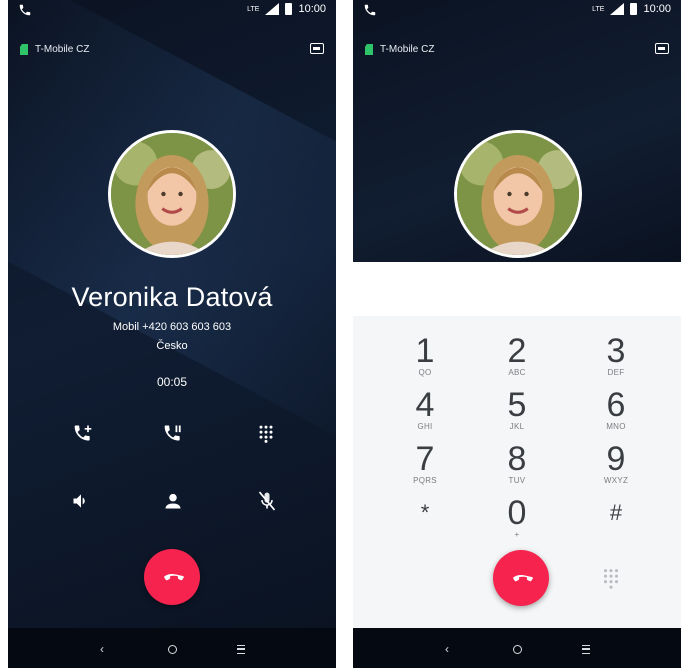  I want to click on hide-dialpad-button, so click(611, 578).